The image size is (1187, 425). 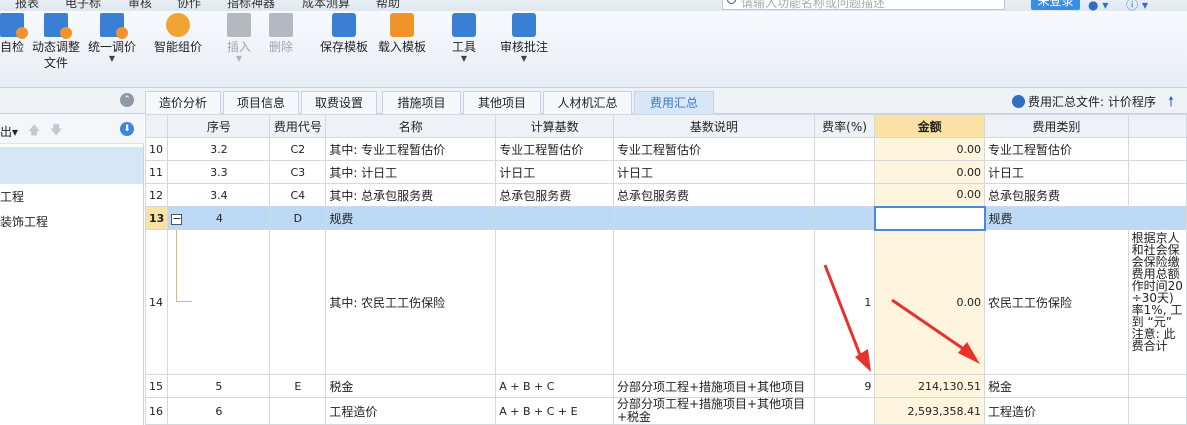 What do you see at coordinates (1084, 101) in the screenshot?
I see `summary-file-label: 费用汇总文件: 计价程序` at bounding box center [1084, 101].